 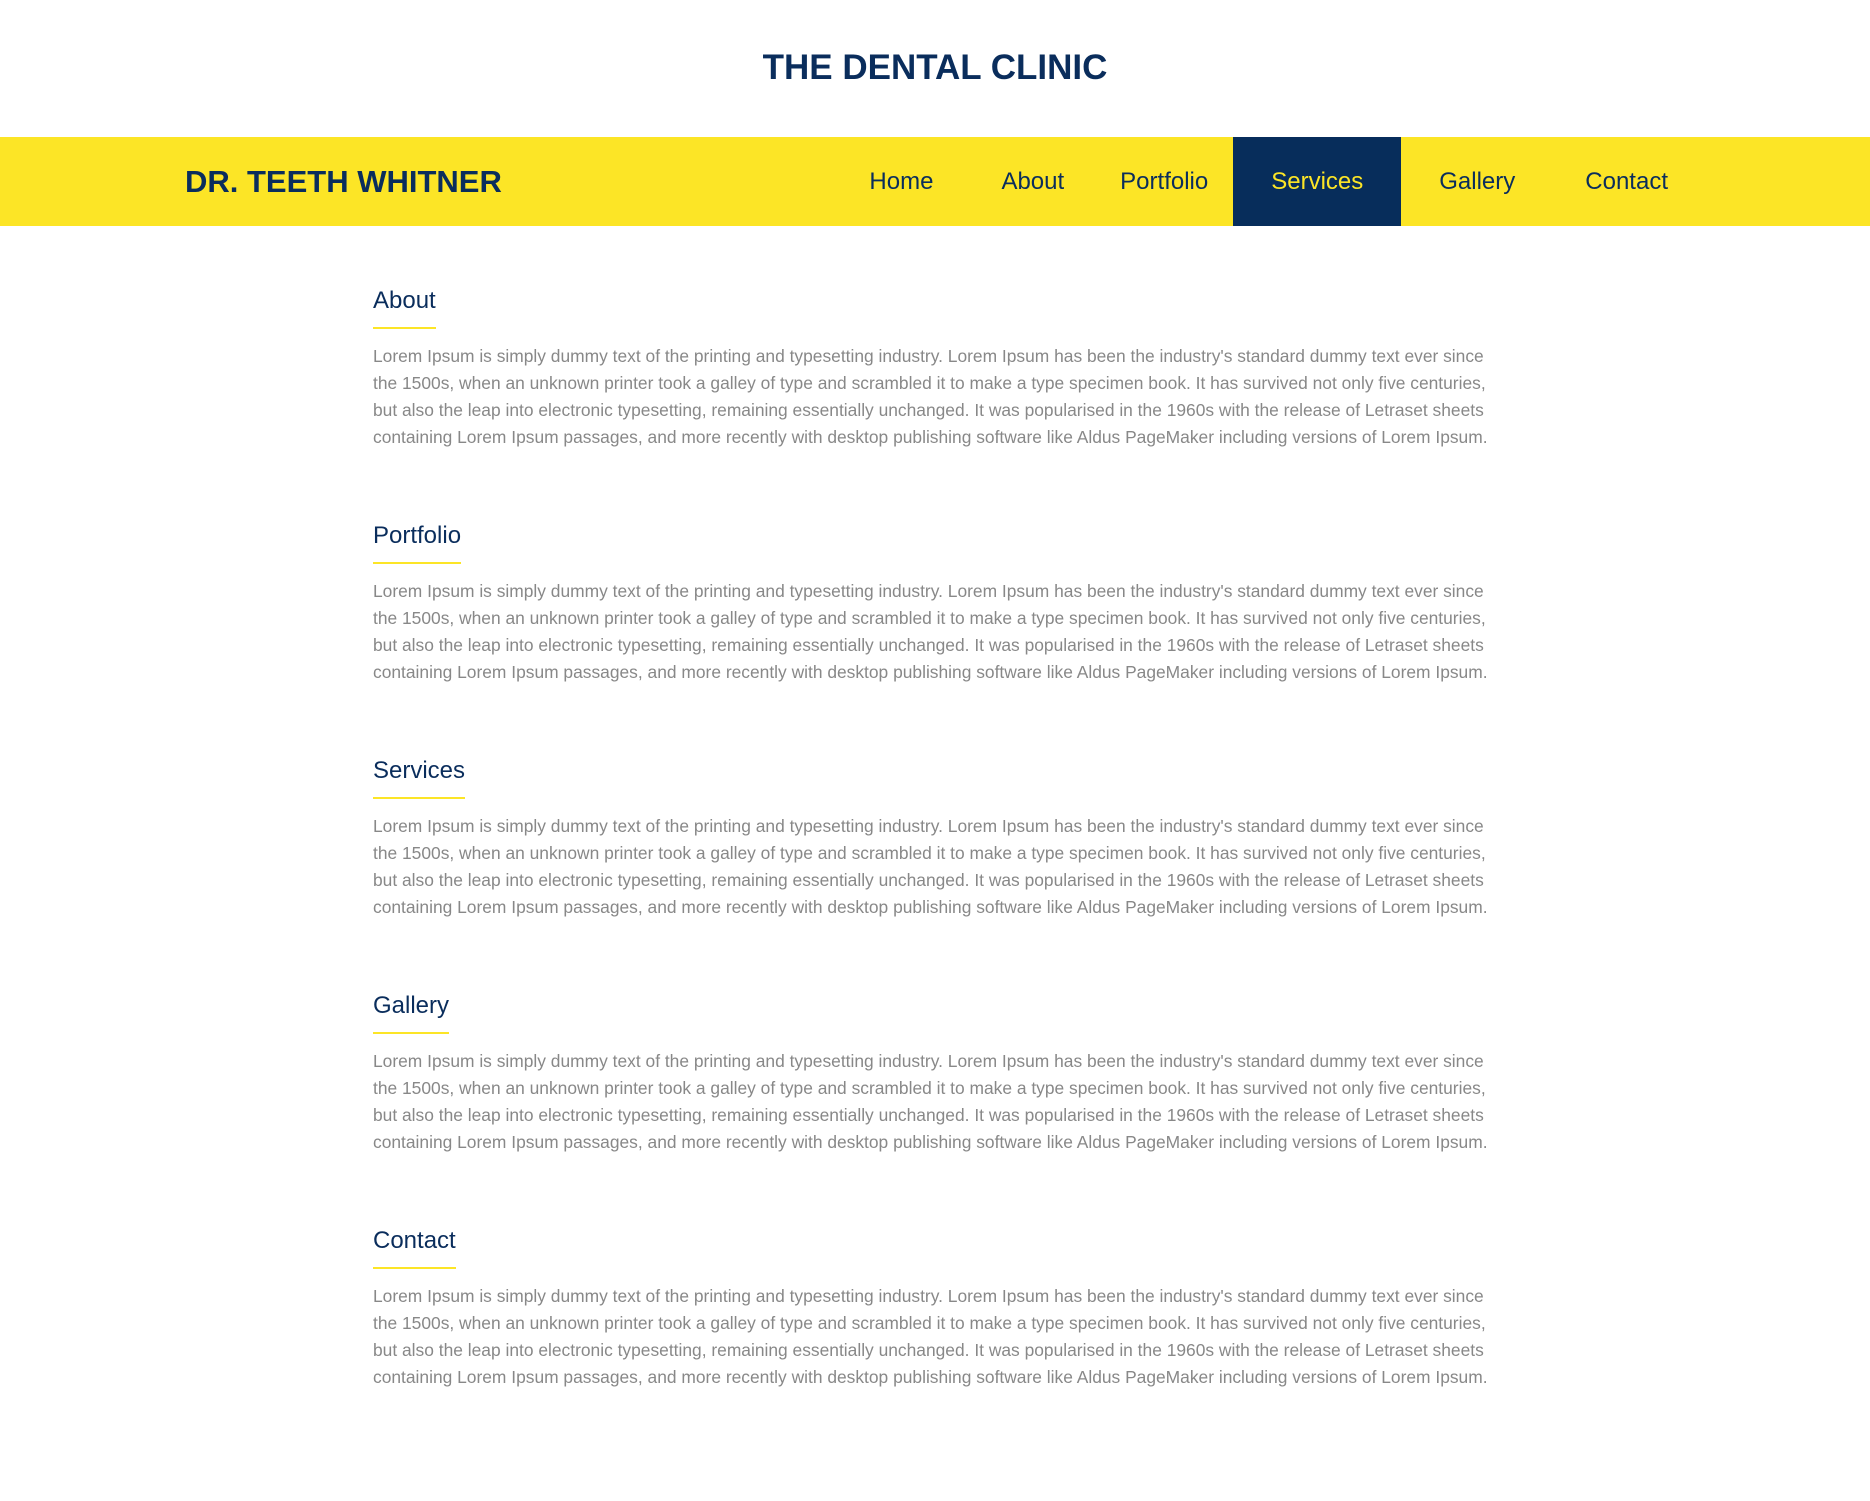 What do you see at coordinates (1477, 181) in the screenshot?
I see `nav-item-gallery: Gallery` at bounding box center [1477, 181].